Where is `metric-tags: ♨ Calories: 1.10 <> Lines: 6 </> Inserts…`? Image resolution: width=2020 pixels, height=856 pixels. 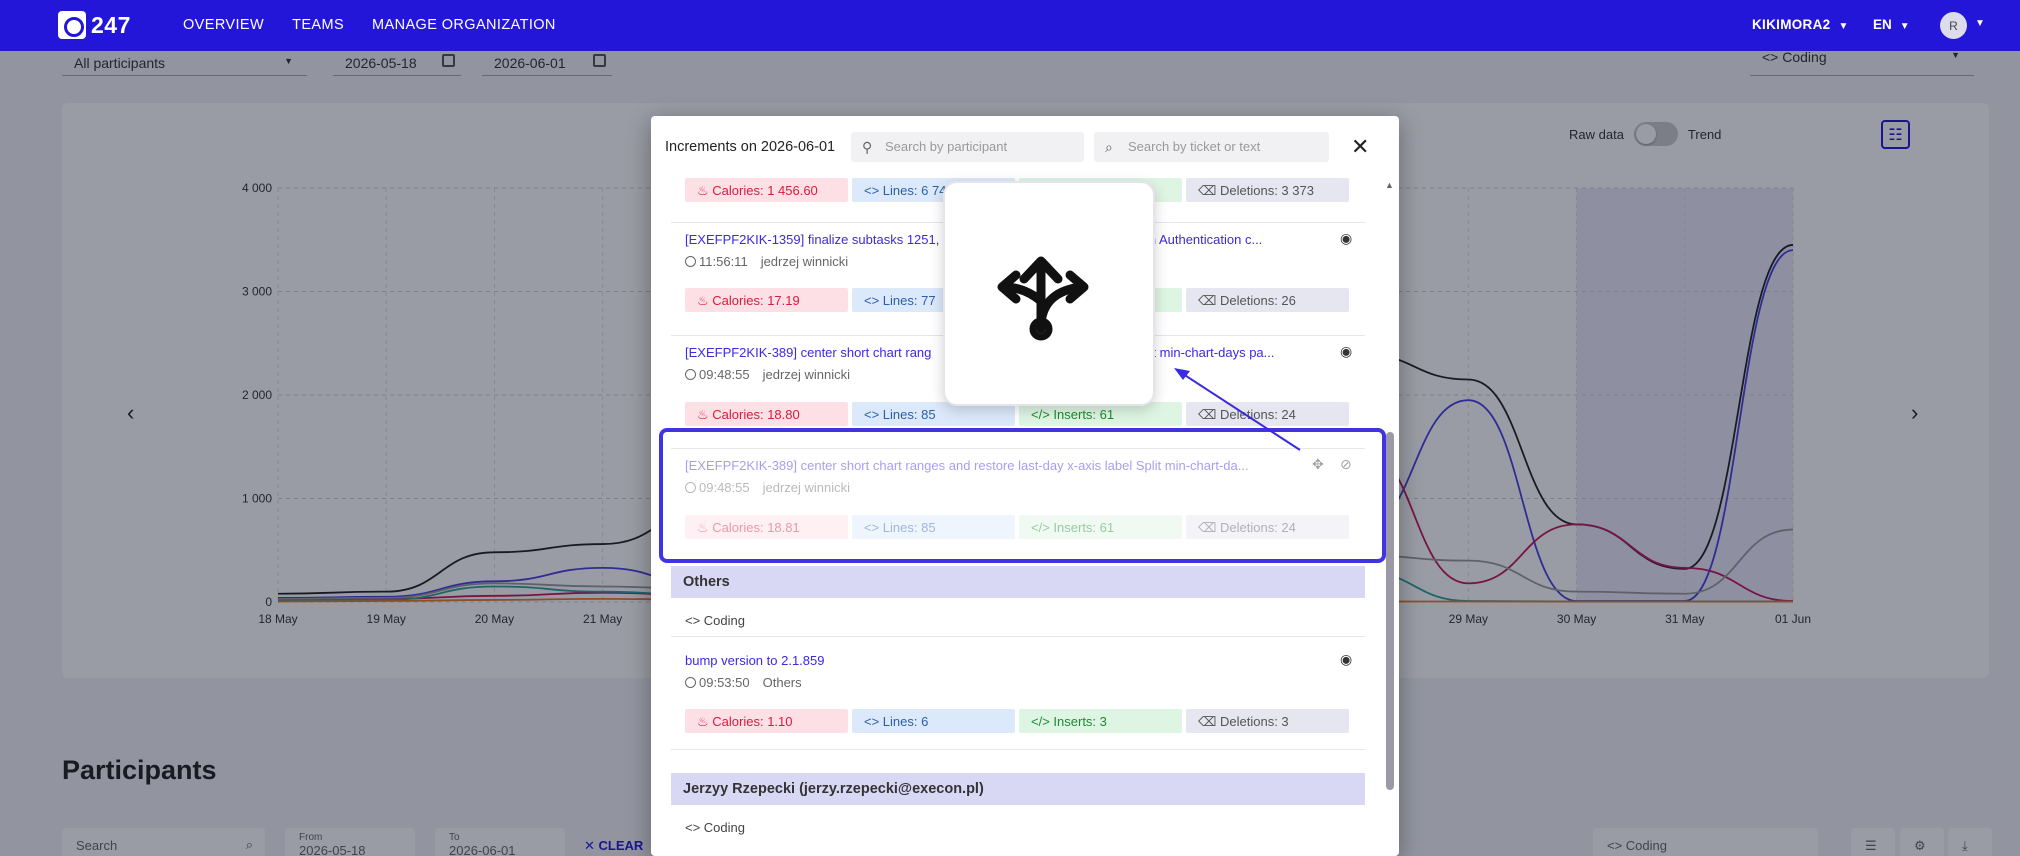
metric-tags: ♨ Calories: 1.10 <> Lines: 6 </> Inserts… is located at coordinates (1017, 721).